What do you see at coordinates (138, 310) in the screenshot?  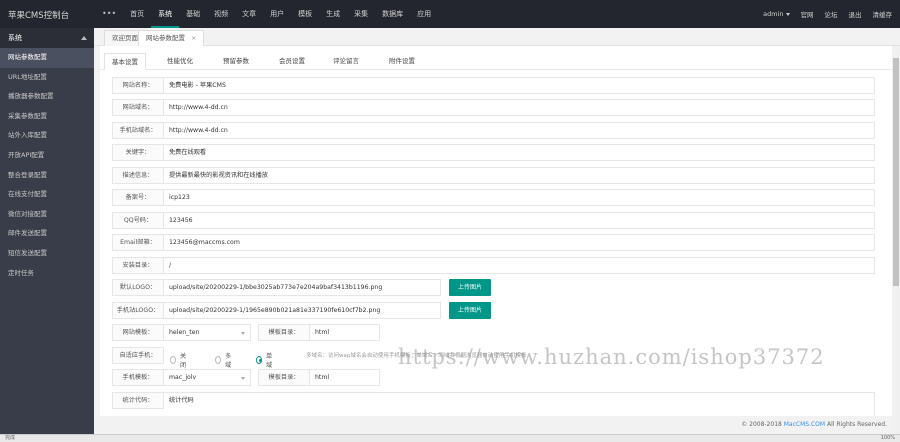 I see `mobile-logo-label: 手机站LOGO：` at bounding box center [138, 310].